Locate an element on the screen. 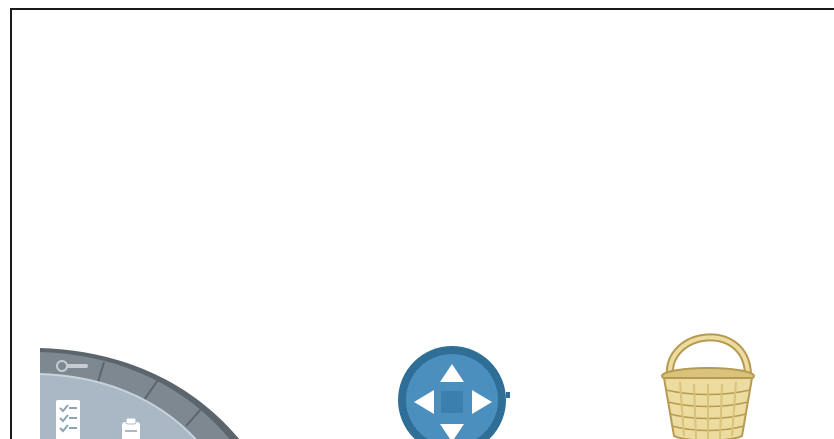  wicker-basket-icon is located at coordinates (708, 379).